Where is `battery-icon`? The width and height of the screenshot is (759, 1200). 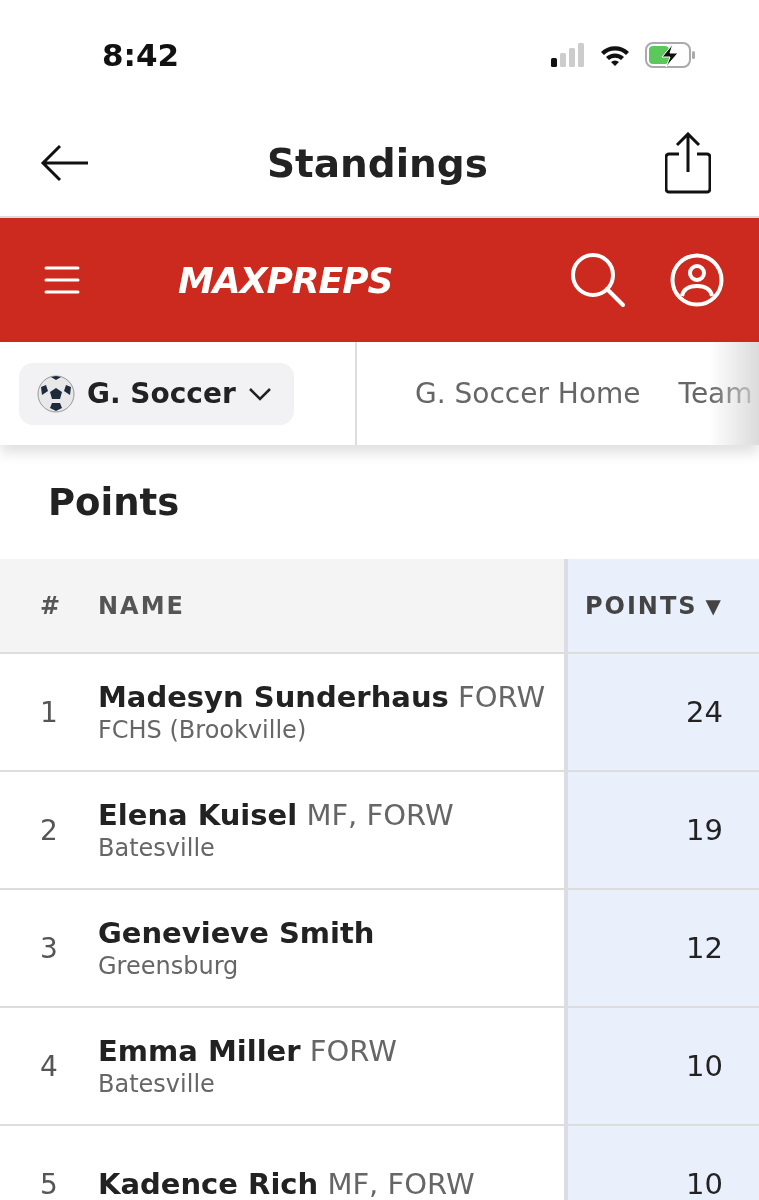 battery-icon is located at coordinates (671, 55).